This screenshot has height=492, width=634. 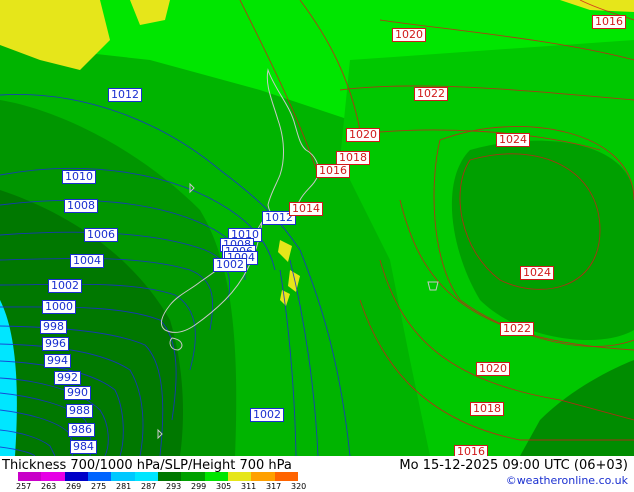 I want to click on isobar-label: 1012, so click(x=125, y=95).